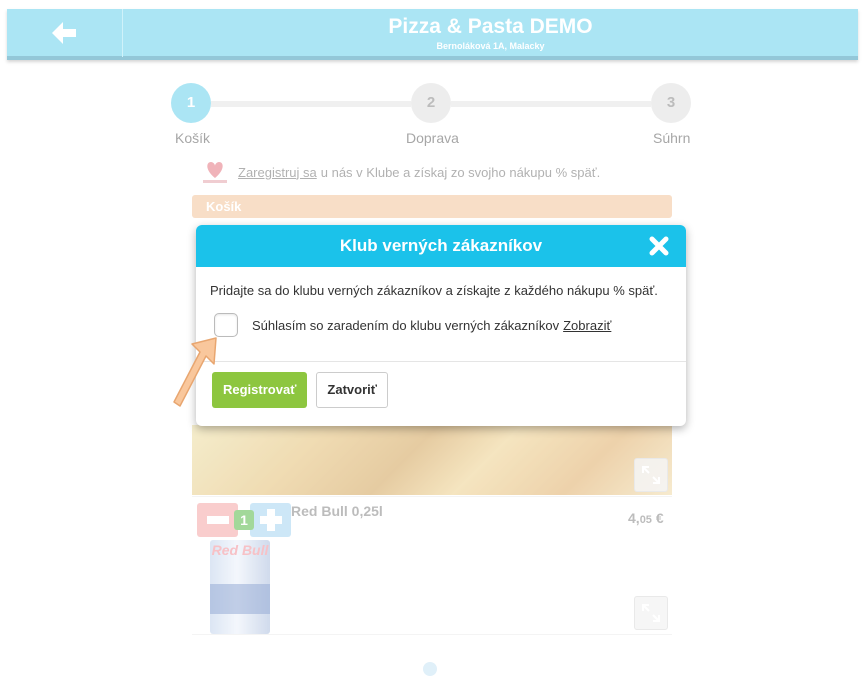 The width and height of the screenshot is (866, 678). I want to click on register-button: Registrovať, so click(260, 390).